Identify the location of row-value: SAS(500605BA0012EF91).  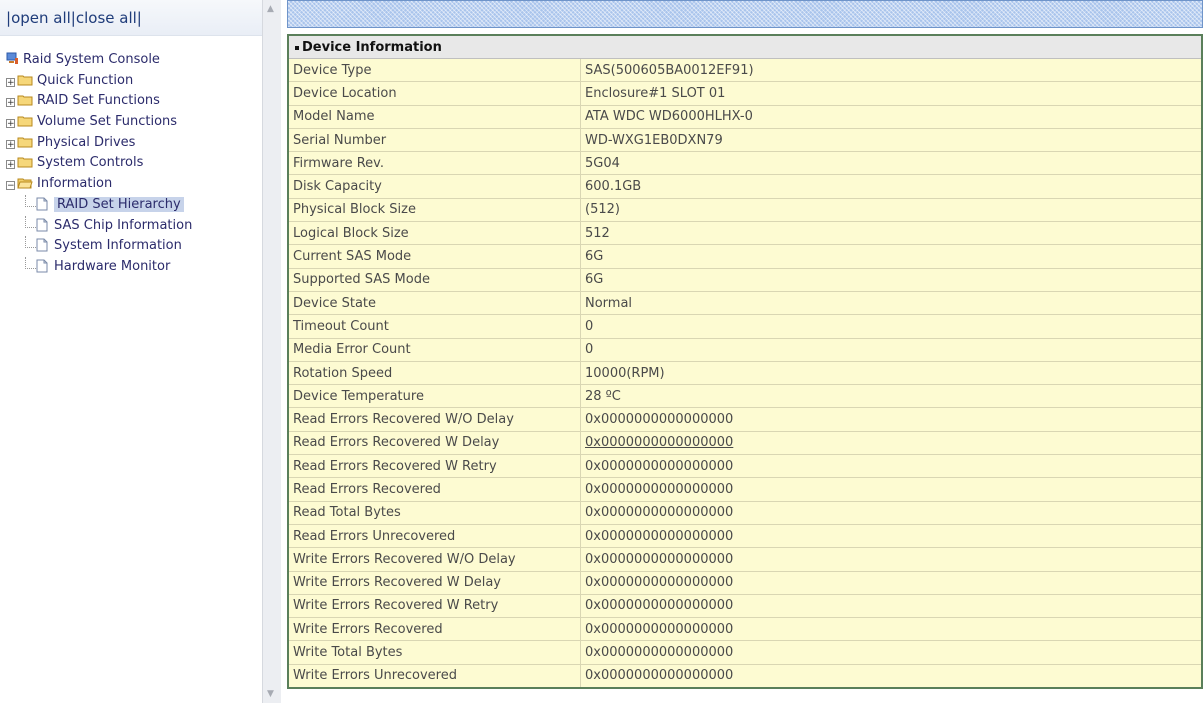
(891, 70).